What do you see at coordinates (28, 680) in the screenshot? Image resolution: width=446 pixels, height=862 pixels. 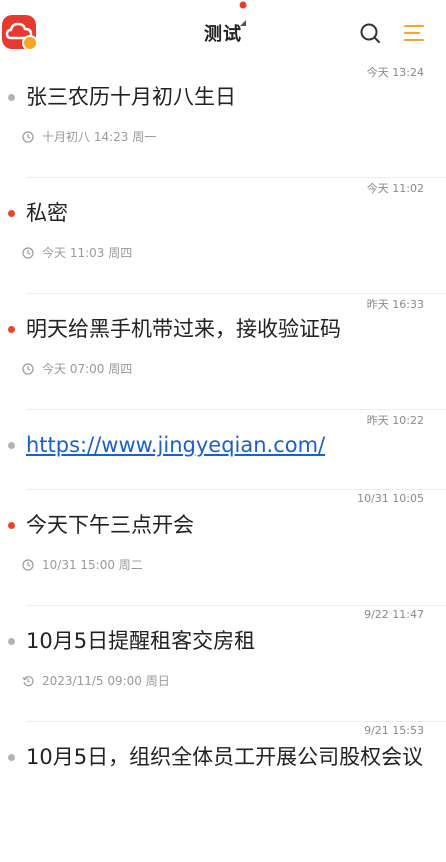 I see `repeat-clock-icon` at bounding box center [28, 680].